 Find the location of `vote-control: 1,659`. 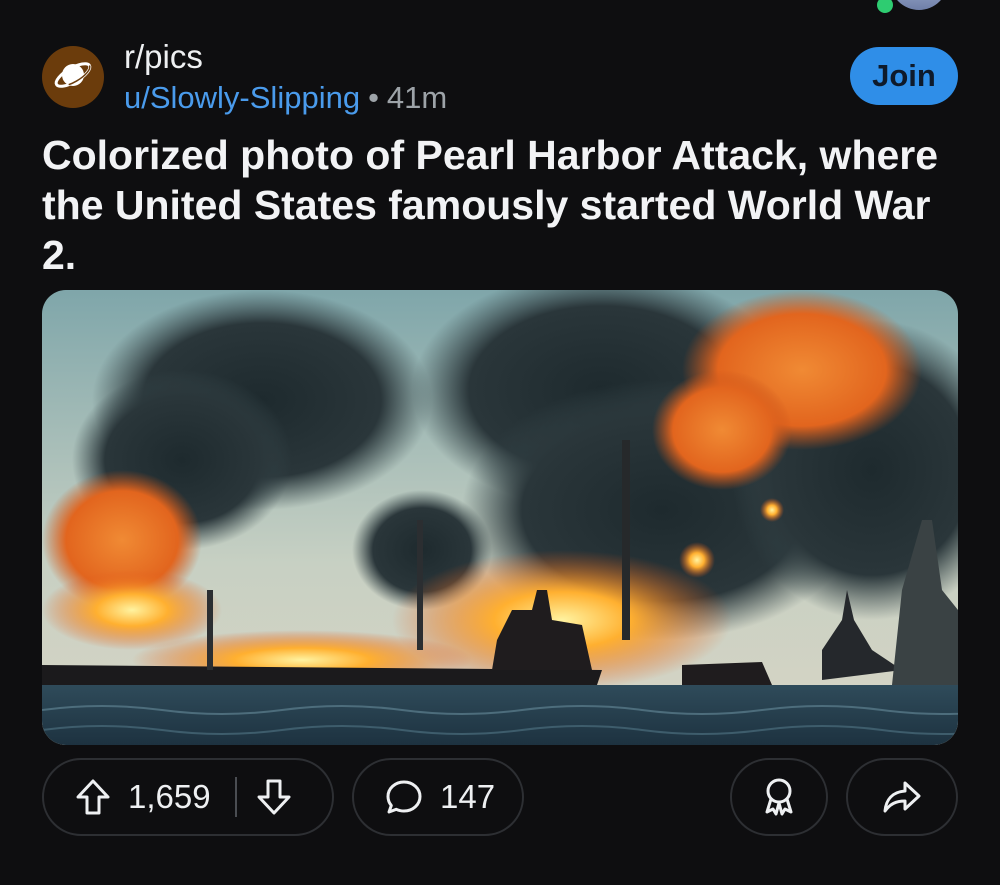

vote-control: 1,659 is located at coordinates (188, 797).